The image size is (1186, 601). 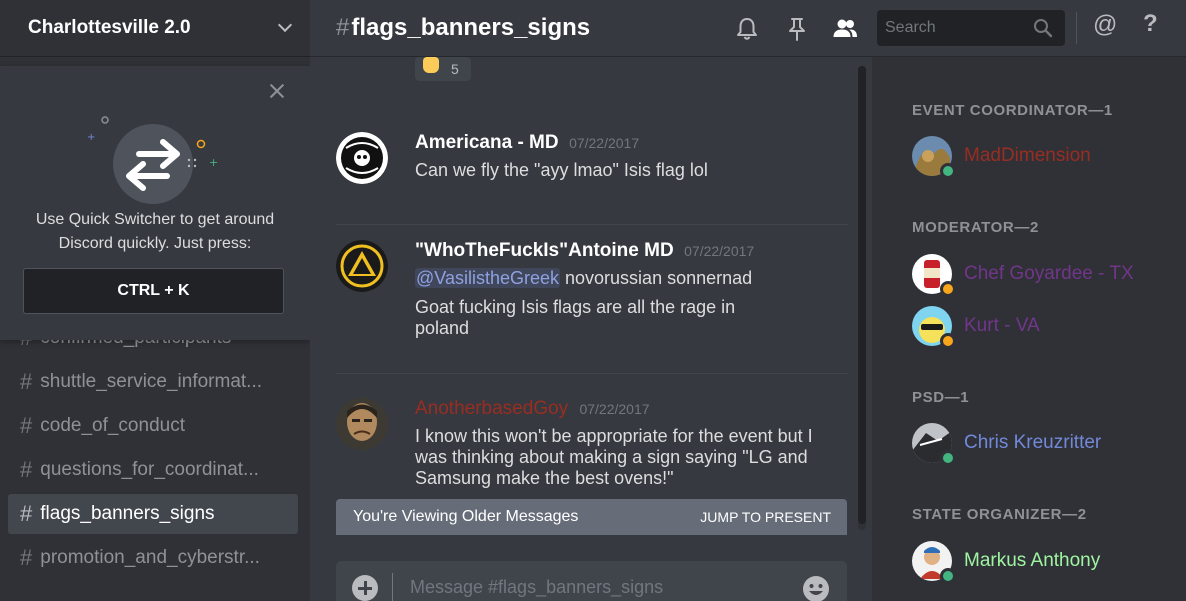 I want to click on close-icon, so click(x=277, y=91).